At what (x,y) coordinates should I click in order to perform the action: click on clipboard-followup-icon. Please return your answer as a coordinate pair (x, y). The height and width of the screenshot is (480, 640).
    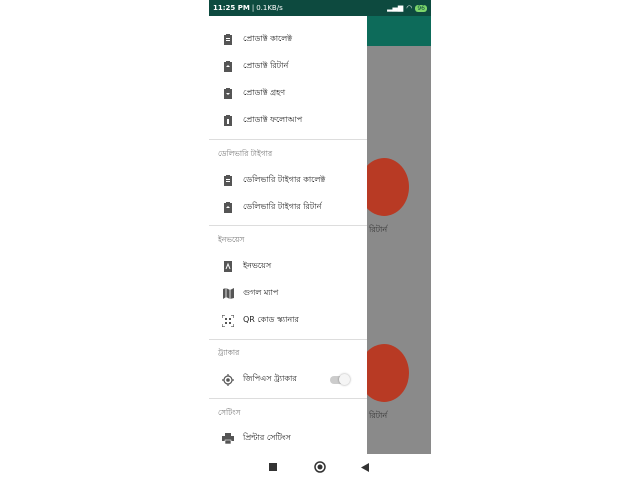
    Looking at the image, I should click on (228, 121).